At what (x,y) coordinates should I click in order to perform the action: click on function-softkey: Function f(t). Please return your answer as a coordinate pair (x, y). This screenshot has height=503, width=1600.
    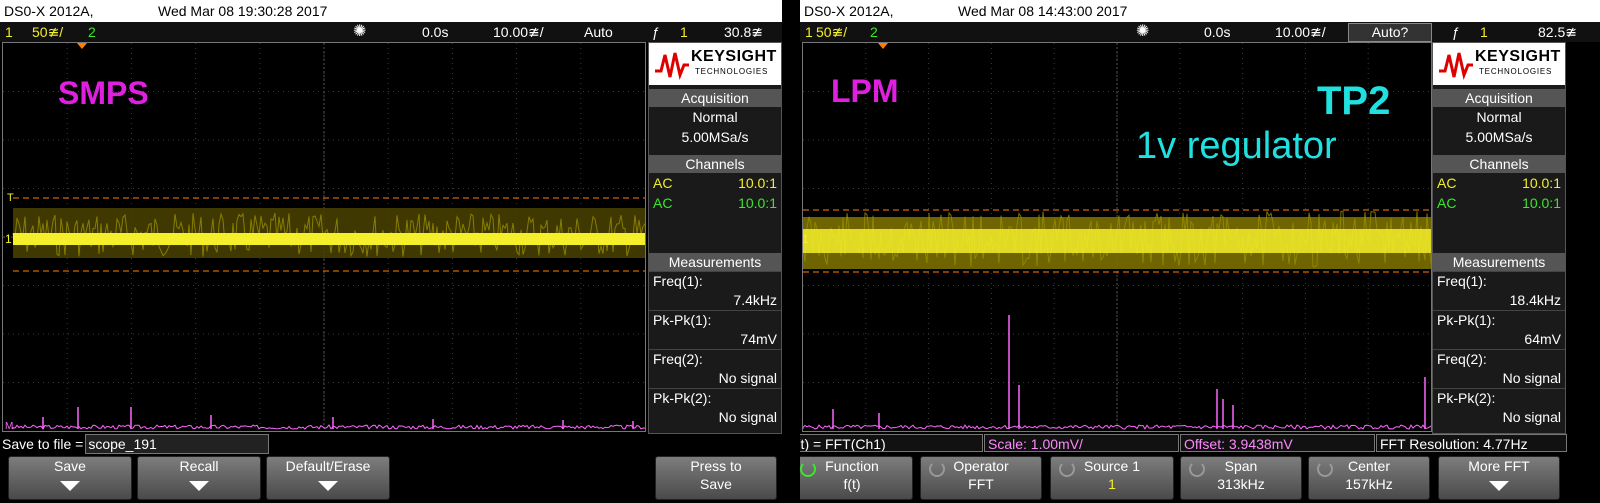
    Looking at the image, I should click on (856, 478).